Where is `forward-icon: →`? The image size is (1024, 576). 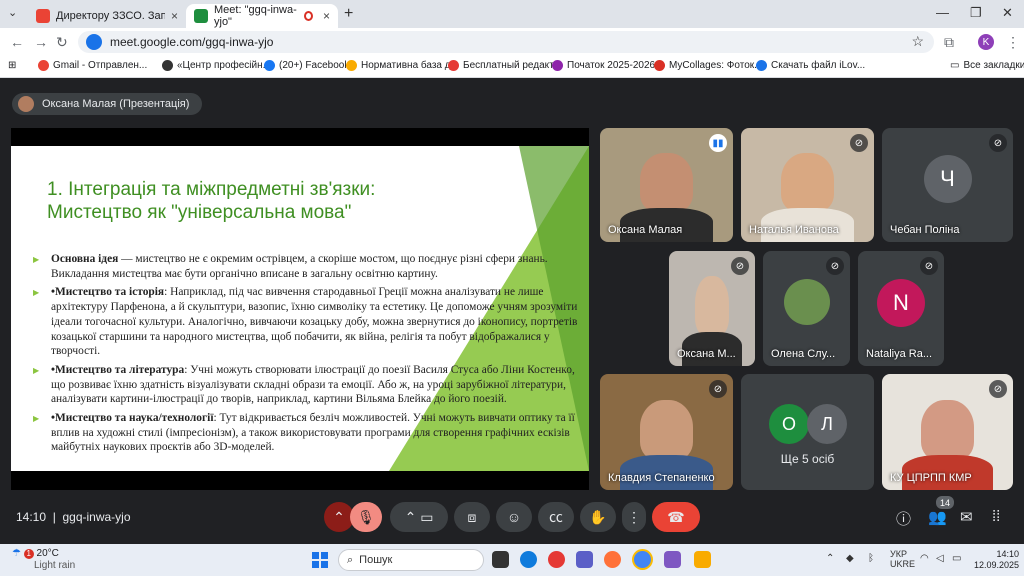 forward-icon: → is located at coordinates (41, 42).